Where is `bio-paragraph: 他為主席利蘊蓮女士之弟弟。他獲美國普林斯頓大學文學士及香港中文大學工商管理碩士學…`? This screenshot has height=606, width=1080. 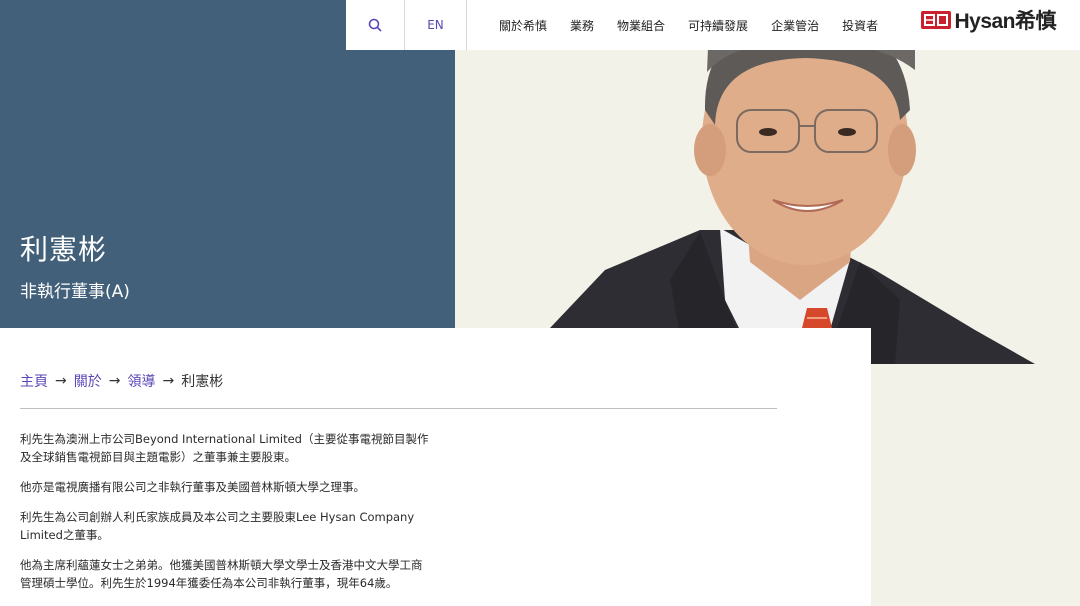 bio-paragraph: 他為主席利蘊蓮女士之弟弟。他獲美國普林斯頓大學文學士及香港中文大學工商管理碩士學… is located at coordinates (221, 574).